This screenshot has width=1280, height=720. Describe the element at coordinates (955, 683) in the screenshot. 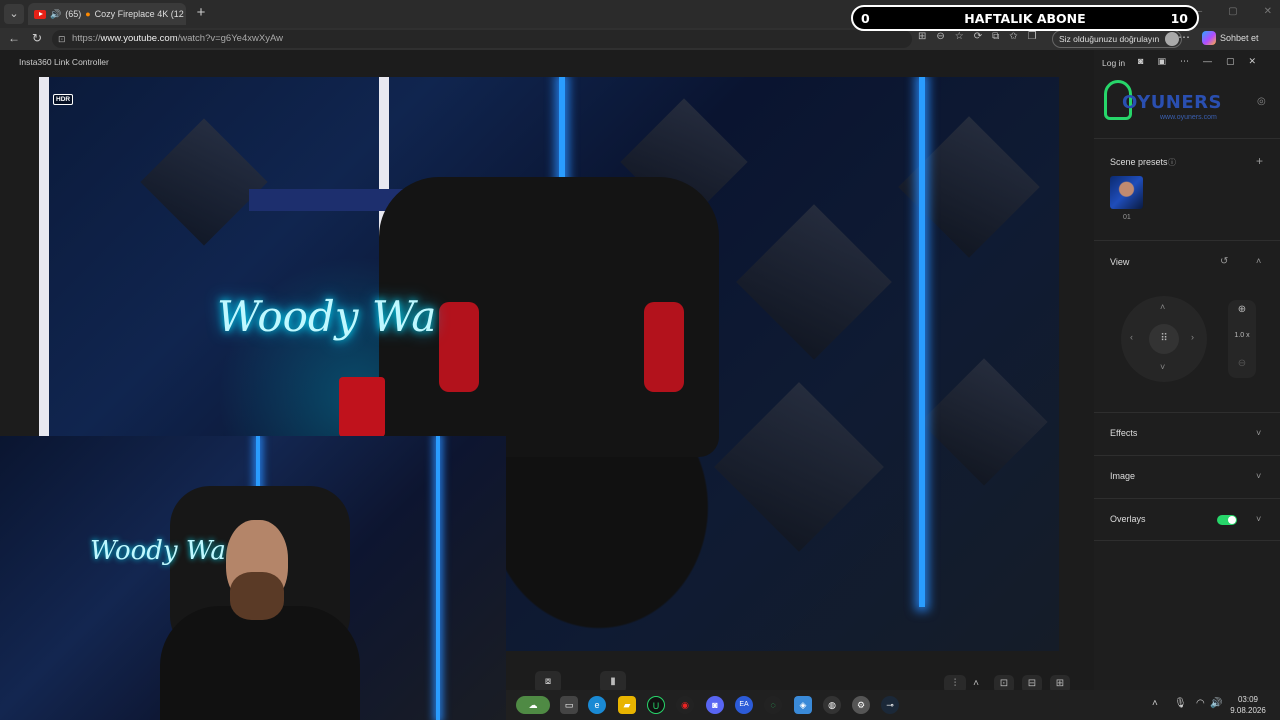

I see `sliders-icon: ⫶` at that location.